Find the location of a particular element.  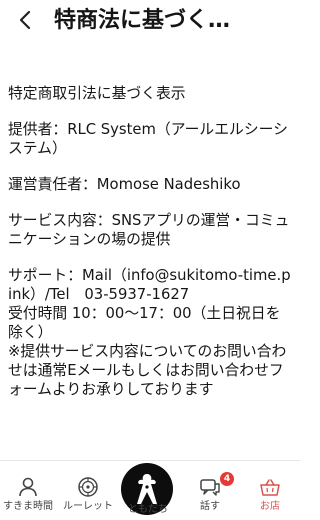

back-button is located at coordinates (25, 20).